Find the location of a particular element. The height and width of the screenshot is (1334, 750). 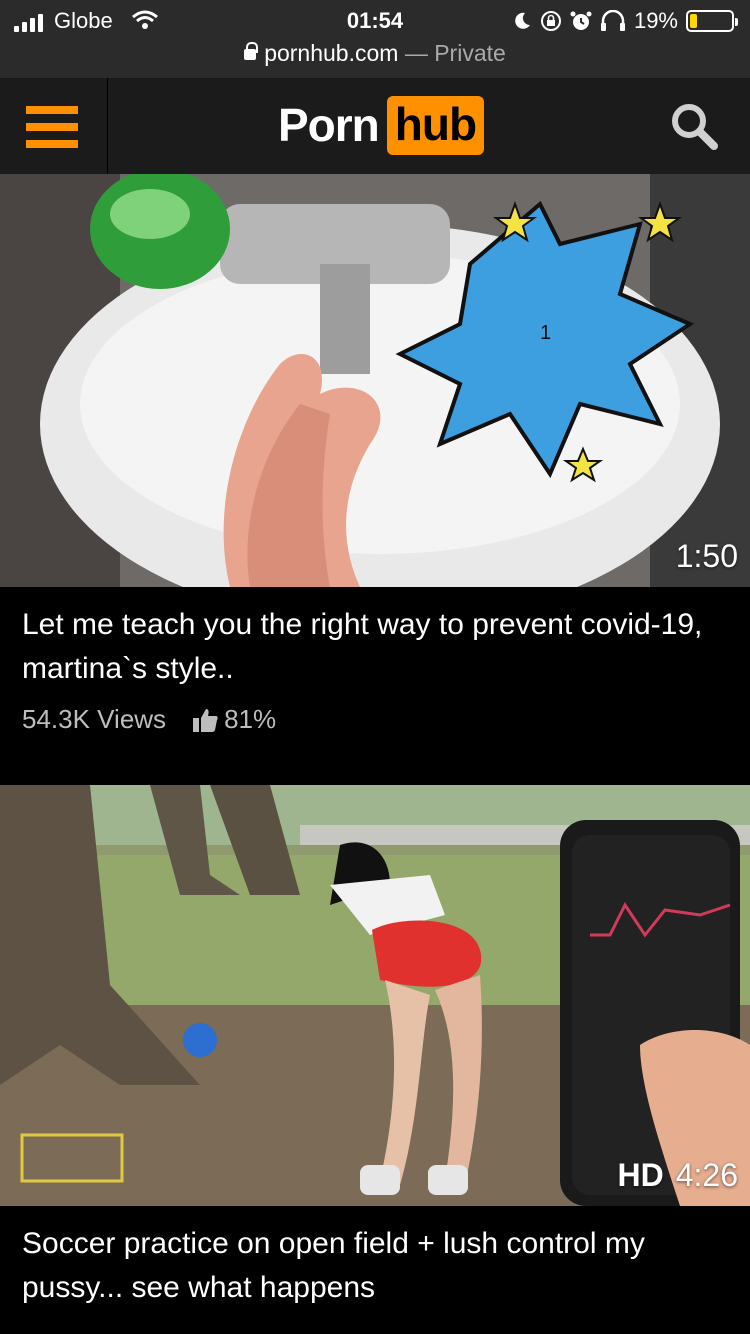

video-meta: 54.3K Views 81% is located at coordinates (149, 719).